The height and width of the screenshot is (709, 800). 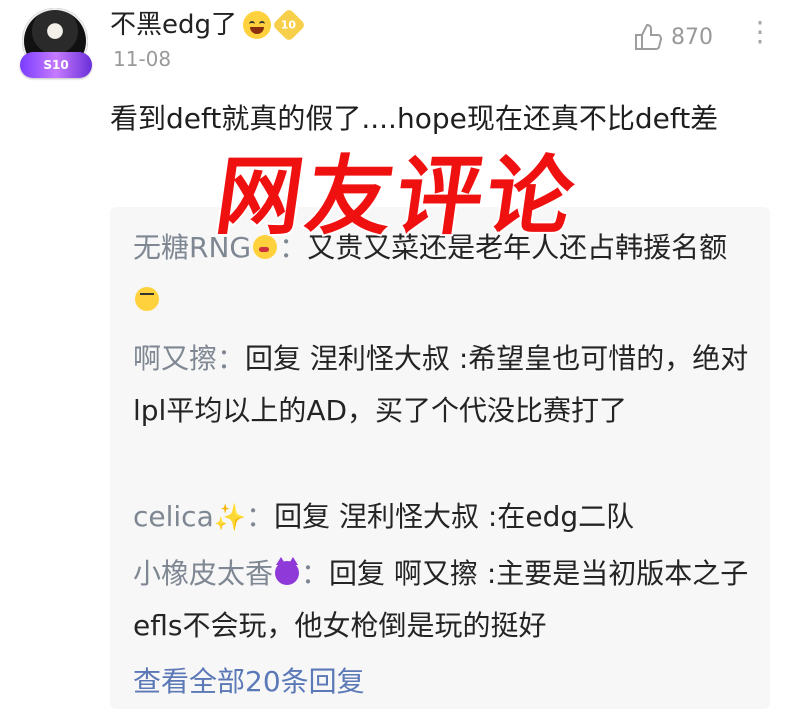 I want to click on username: 不黑edg了, so click(x=173, y=25).